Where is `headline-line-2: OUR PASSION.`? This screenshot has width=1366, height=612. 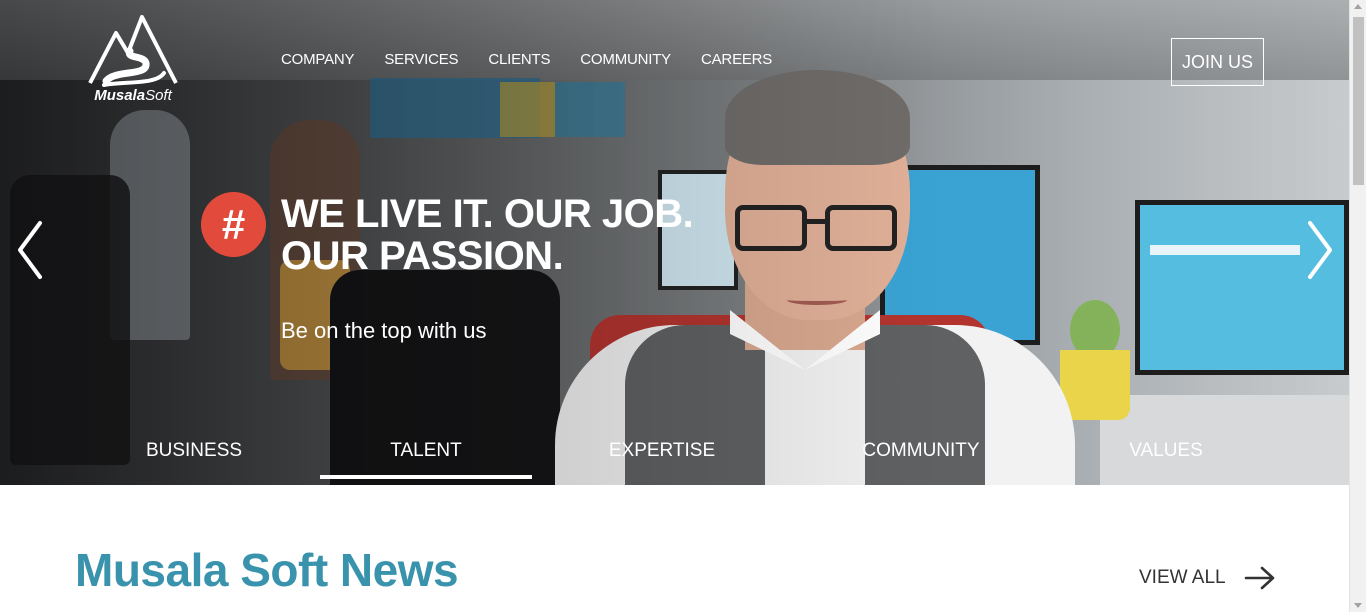 headline-line-2: OUR PASSION. is located at coordinates (422, 256).